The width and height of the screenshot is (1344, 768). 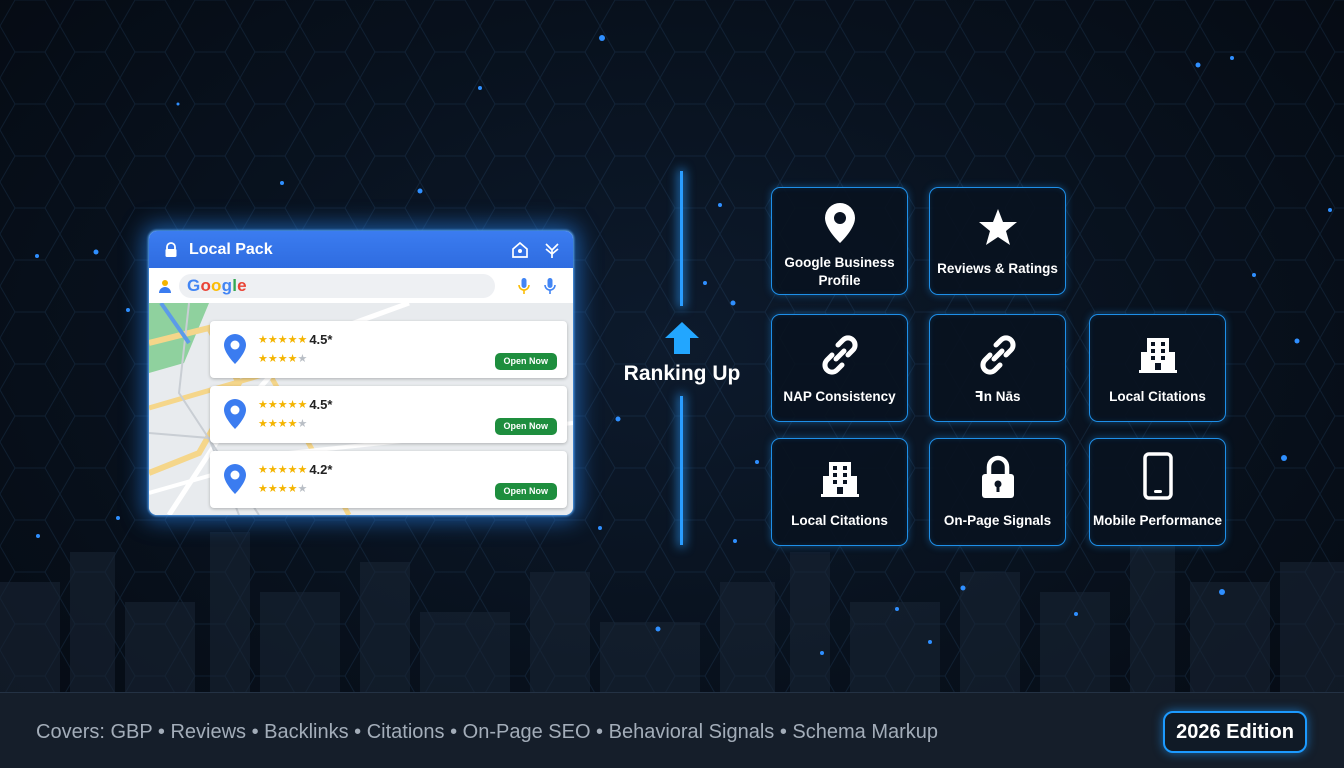 What do you see at coordinates (997, 396) in the screenshot?
I see `tile-label: ꟻn Nās` at bounding box center [997, 396].